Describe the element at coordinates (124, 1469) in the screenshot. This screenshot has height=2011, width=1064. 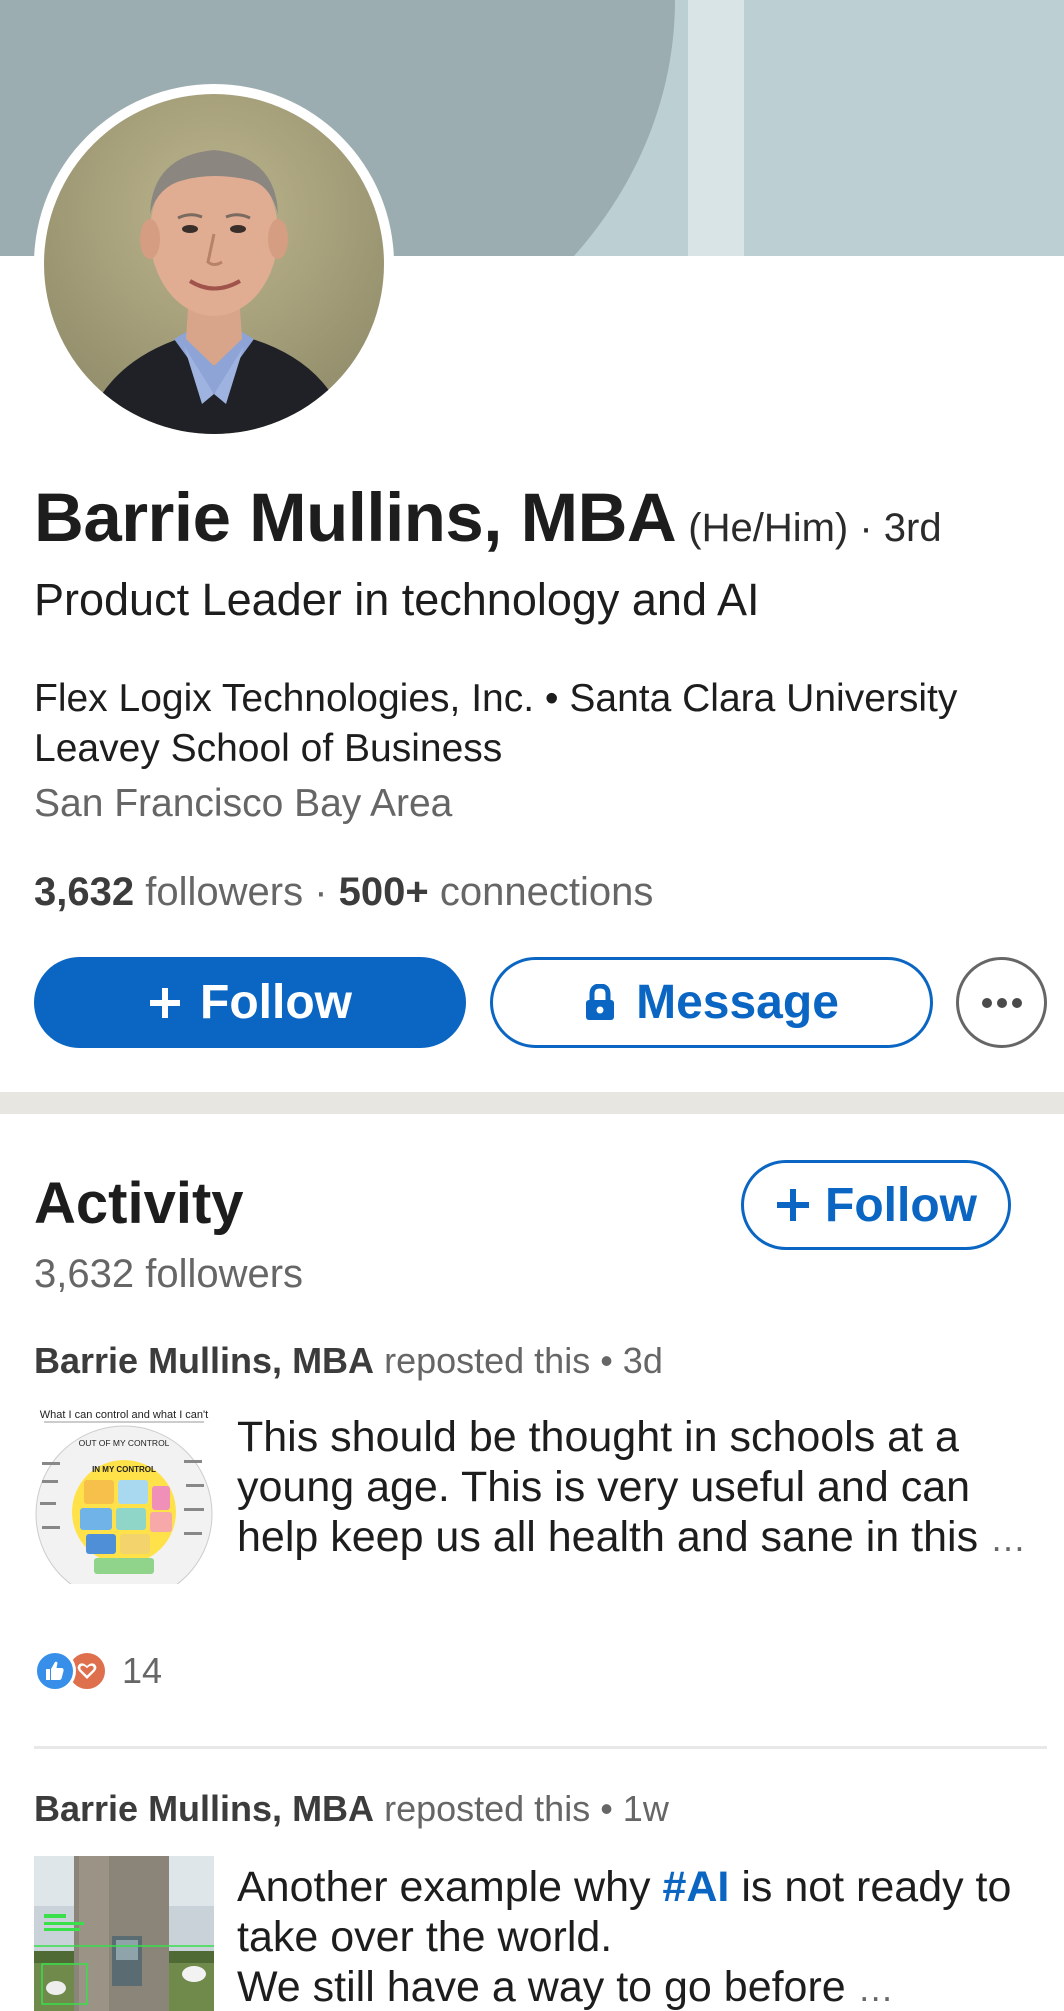
I see `thumbnail-inner-label: IN MY CONTROL` at that location.